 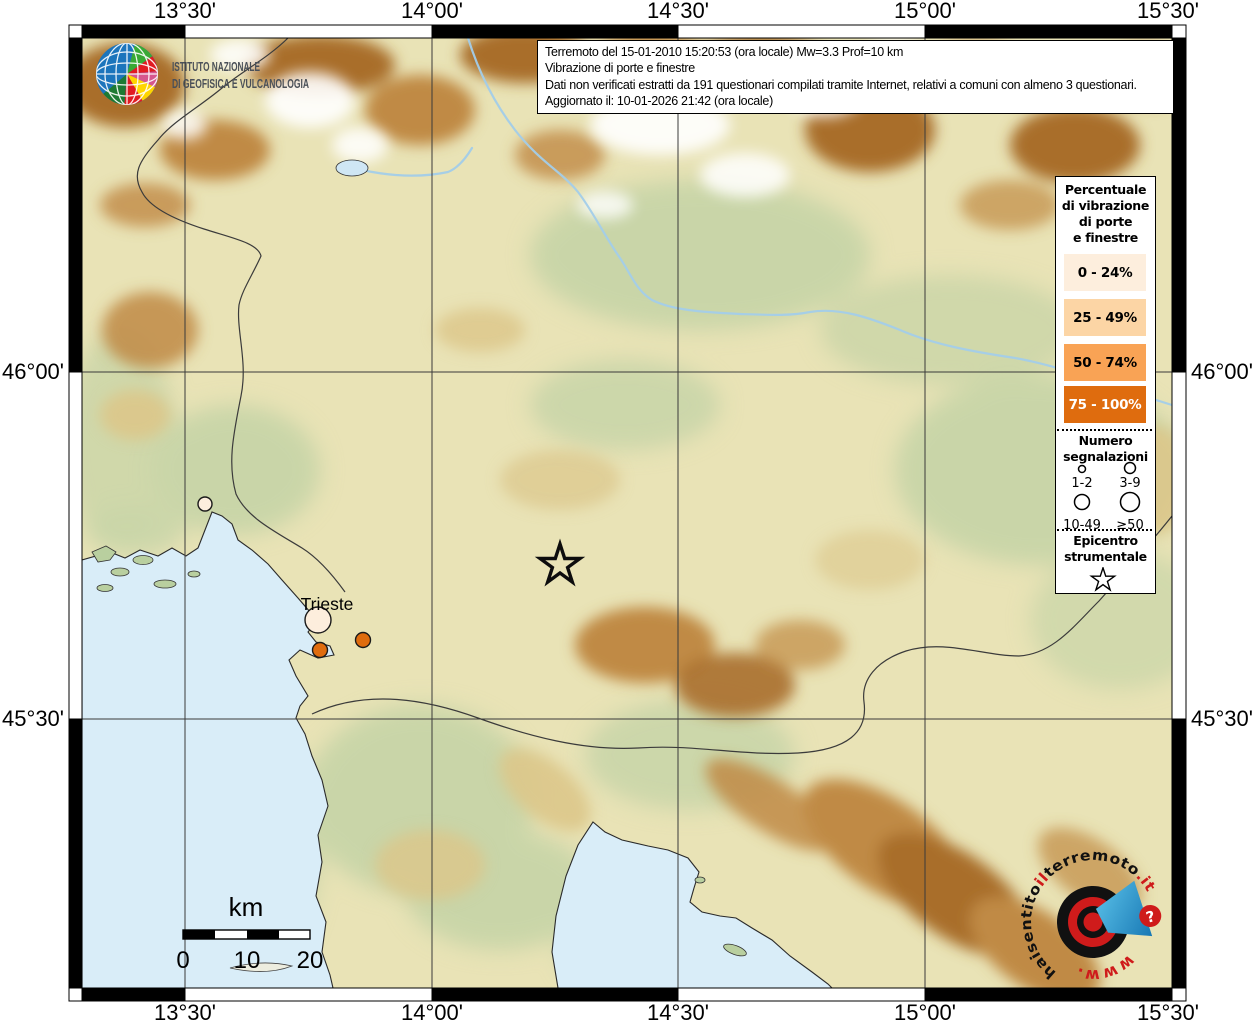 What do you see at coordinates (247, 960) in the screenshot?
I see `scale-tick-10: 10` at bounding box center [247, 960].